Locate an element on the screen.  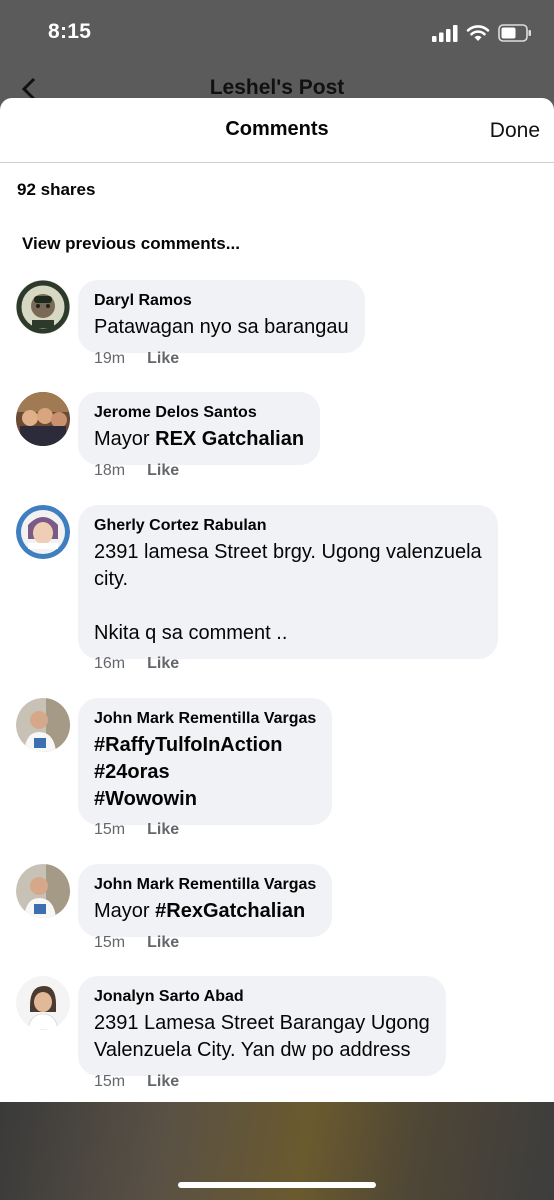
comment-bubble: Jerome Delos Santos Mayor REX Gatchalian is located at coordinates (199, 428).